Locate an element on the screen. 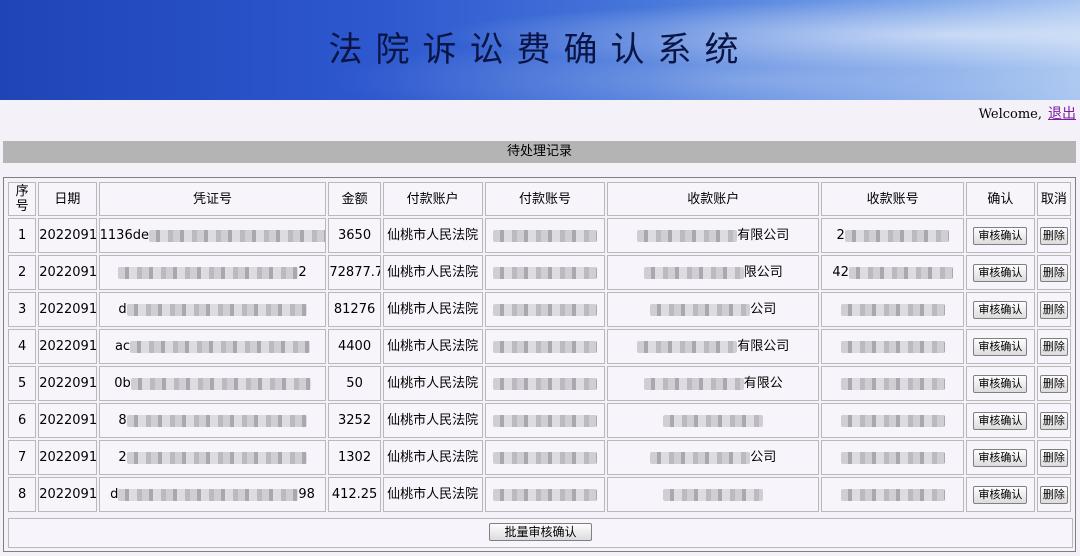 This screenshot has height=556, width=1080. table-row: 620220913 8 3252仙桃市人民法院 审核确认删除 is located at coordinates (539, 420).